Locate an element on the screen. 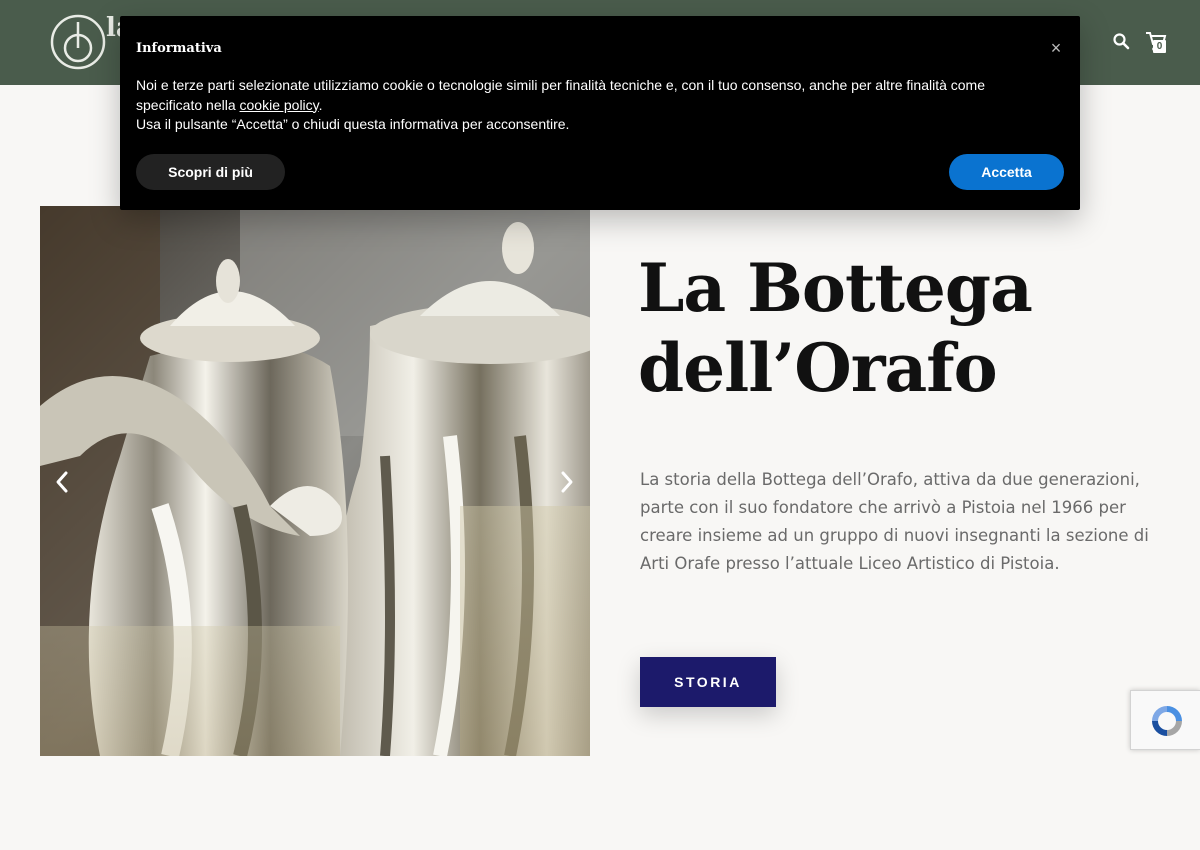  storia-button: STORIA is located at coordinates (708, 682).